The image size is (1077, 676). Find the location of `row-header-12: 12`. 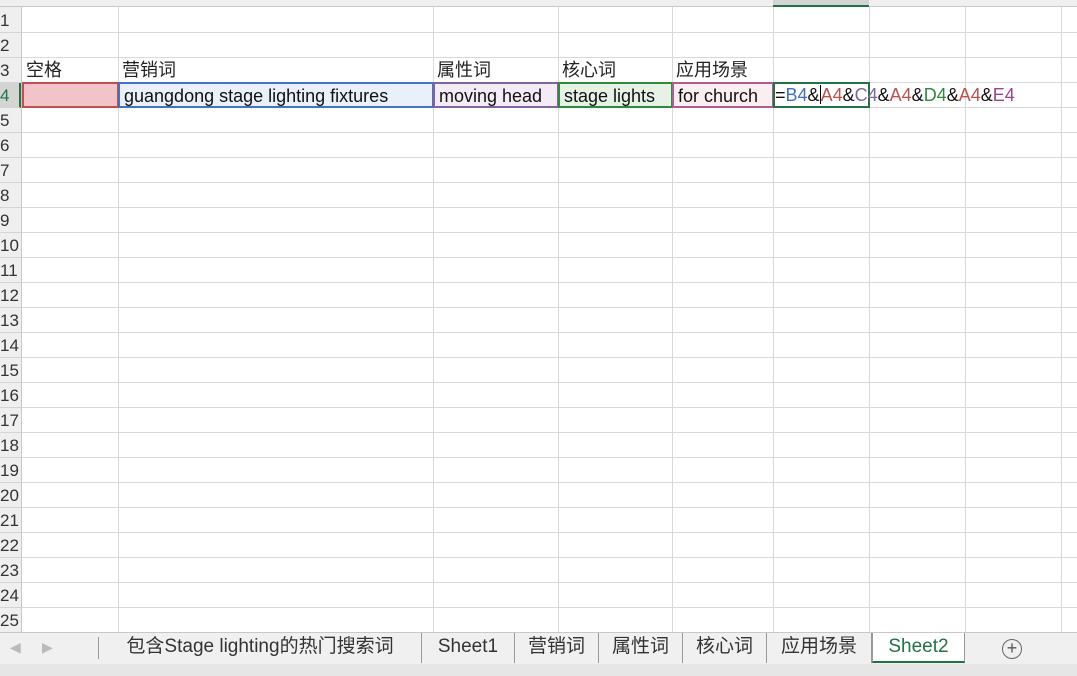

row-header-12: 12 is located at coordinates (10, 295).